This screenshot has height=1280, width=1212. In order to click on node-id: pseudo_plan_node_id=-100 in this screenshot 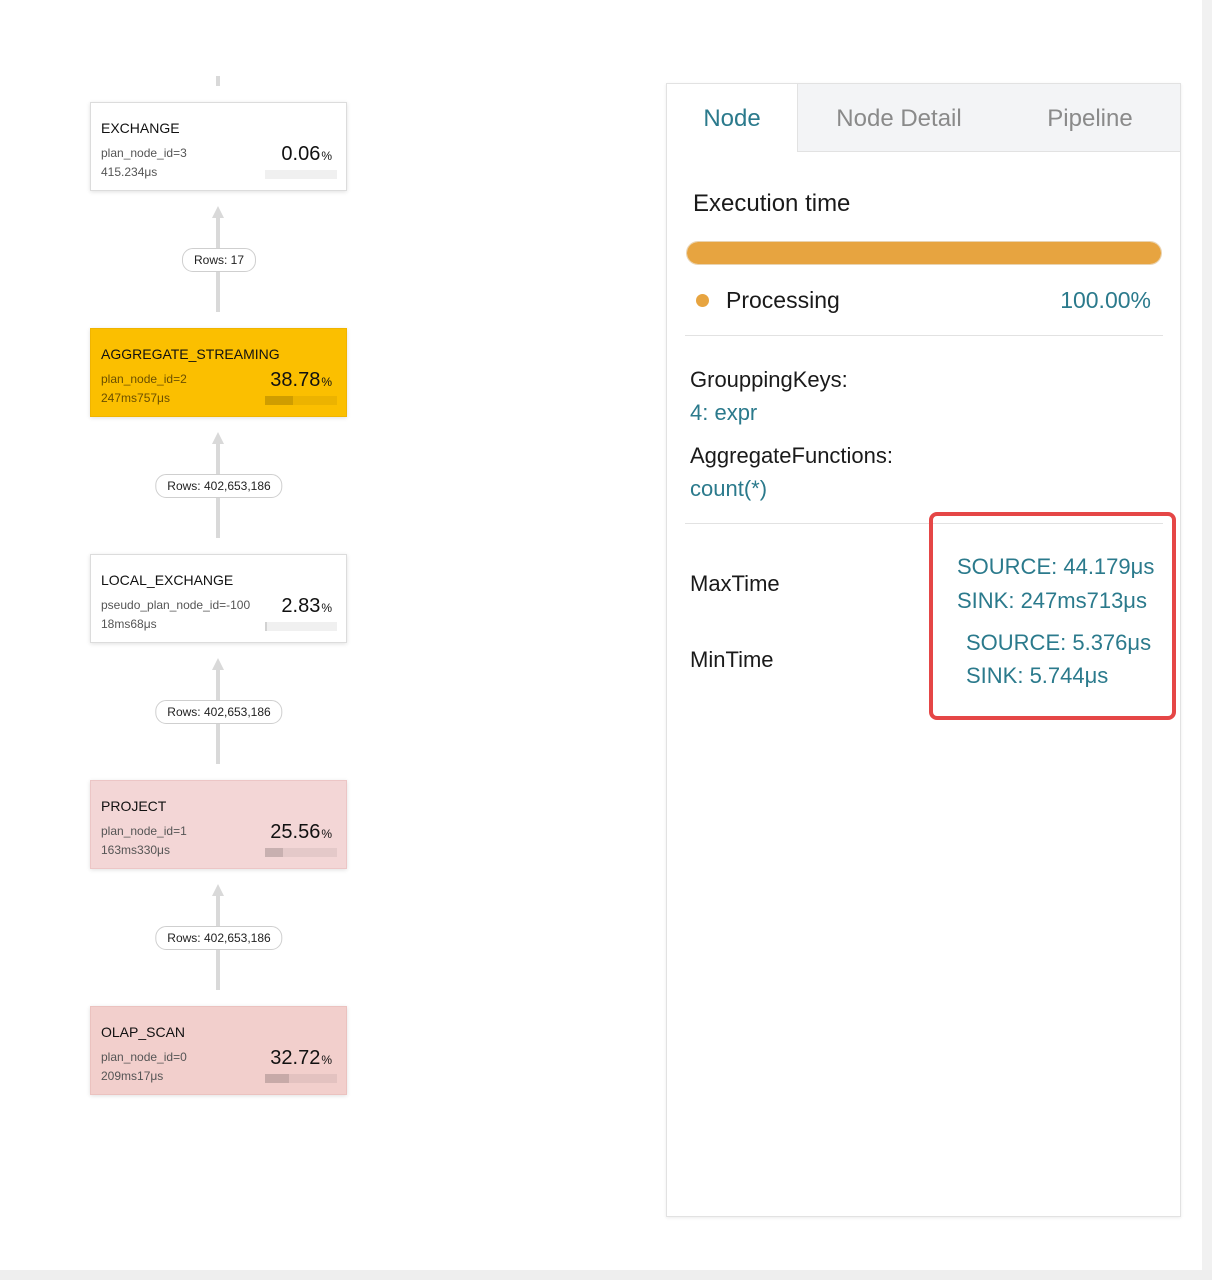, I will do `click(176, 605)`.